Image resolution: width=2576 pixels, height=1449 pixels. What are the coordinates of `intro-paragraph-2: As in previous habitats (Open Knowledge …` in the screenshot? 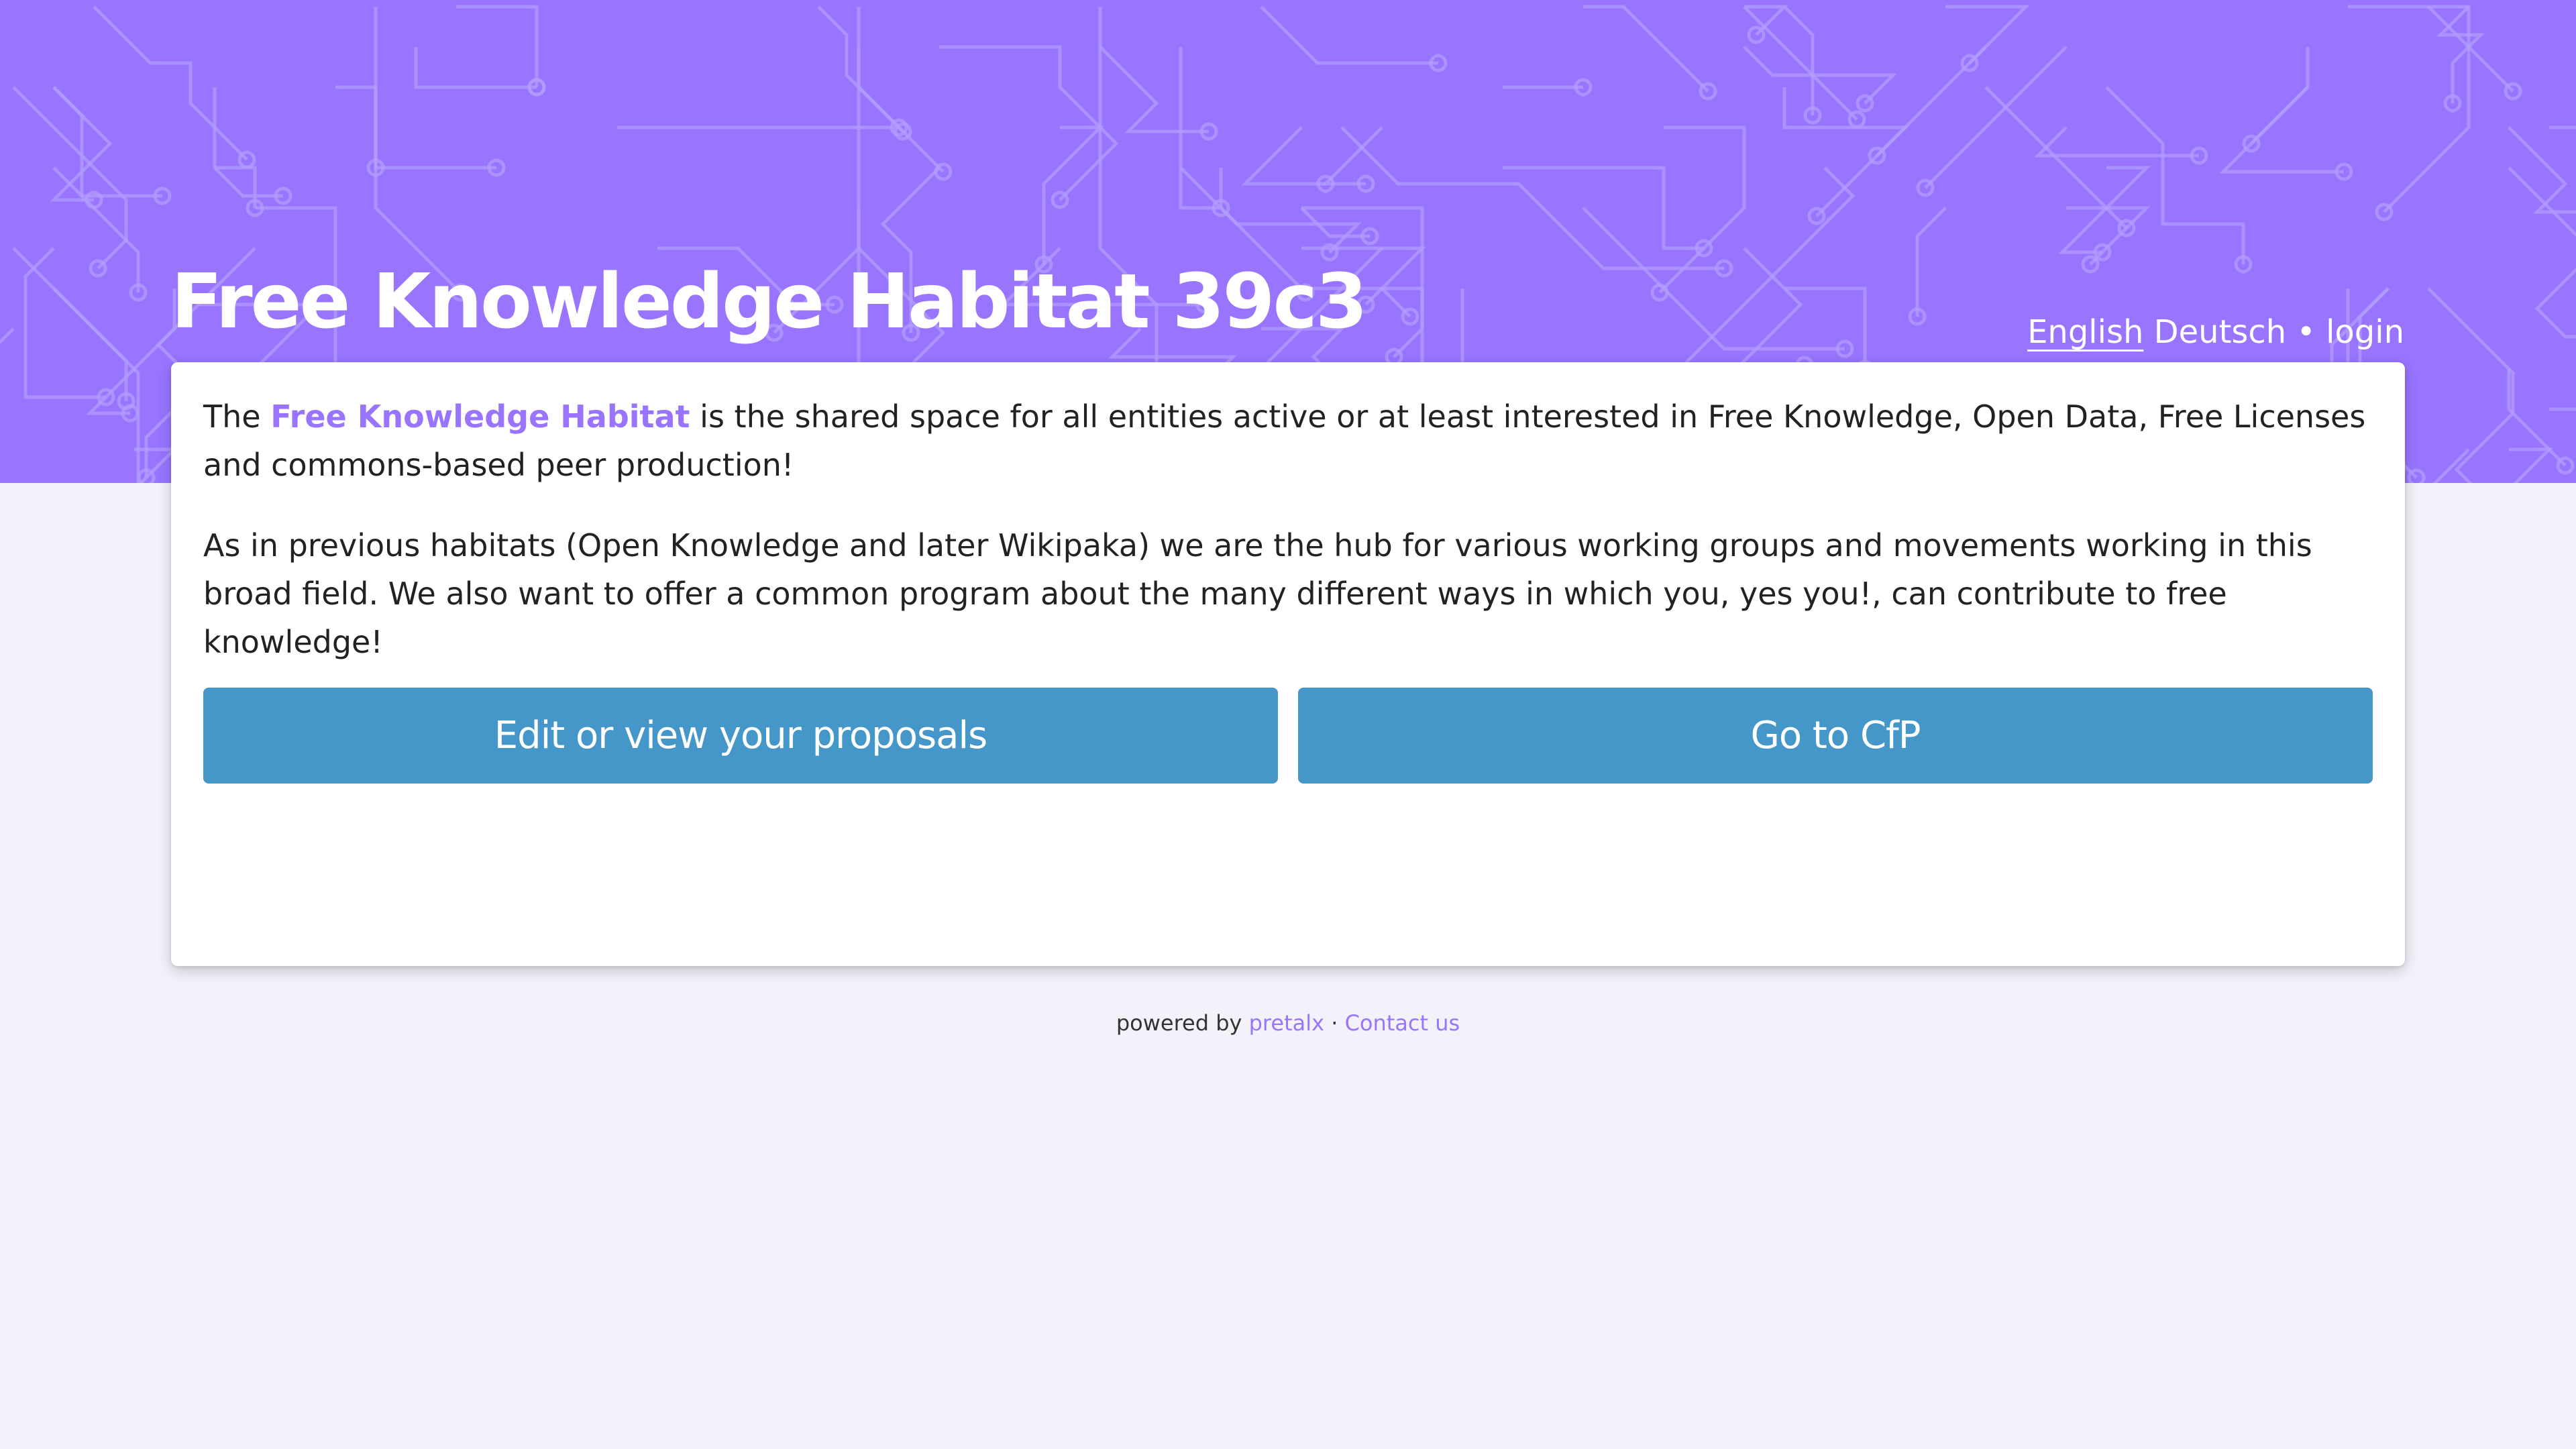 It's located at (1257, 593).